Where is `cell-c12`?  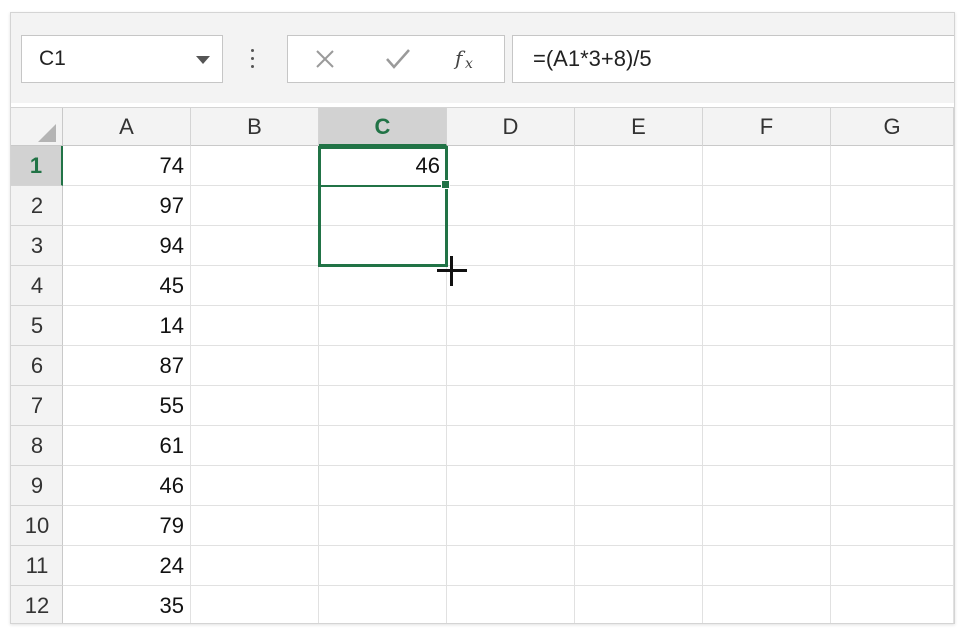 cell-c12 is located at coordinates (383, 604).